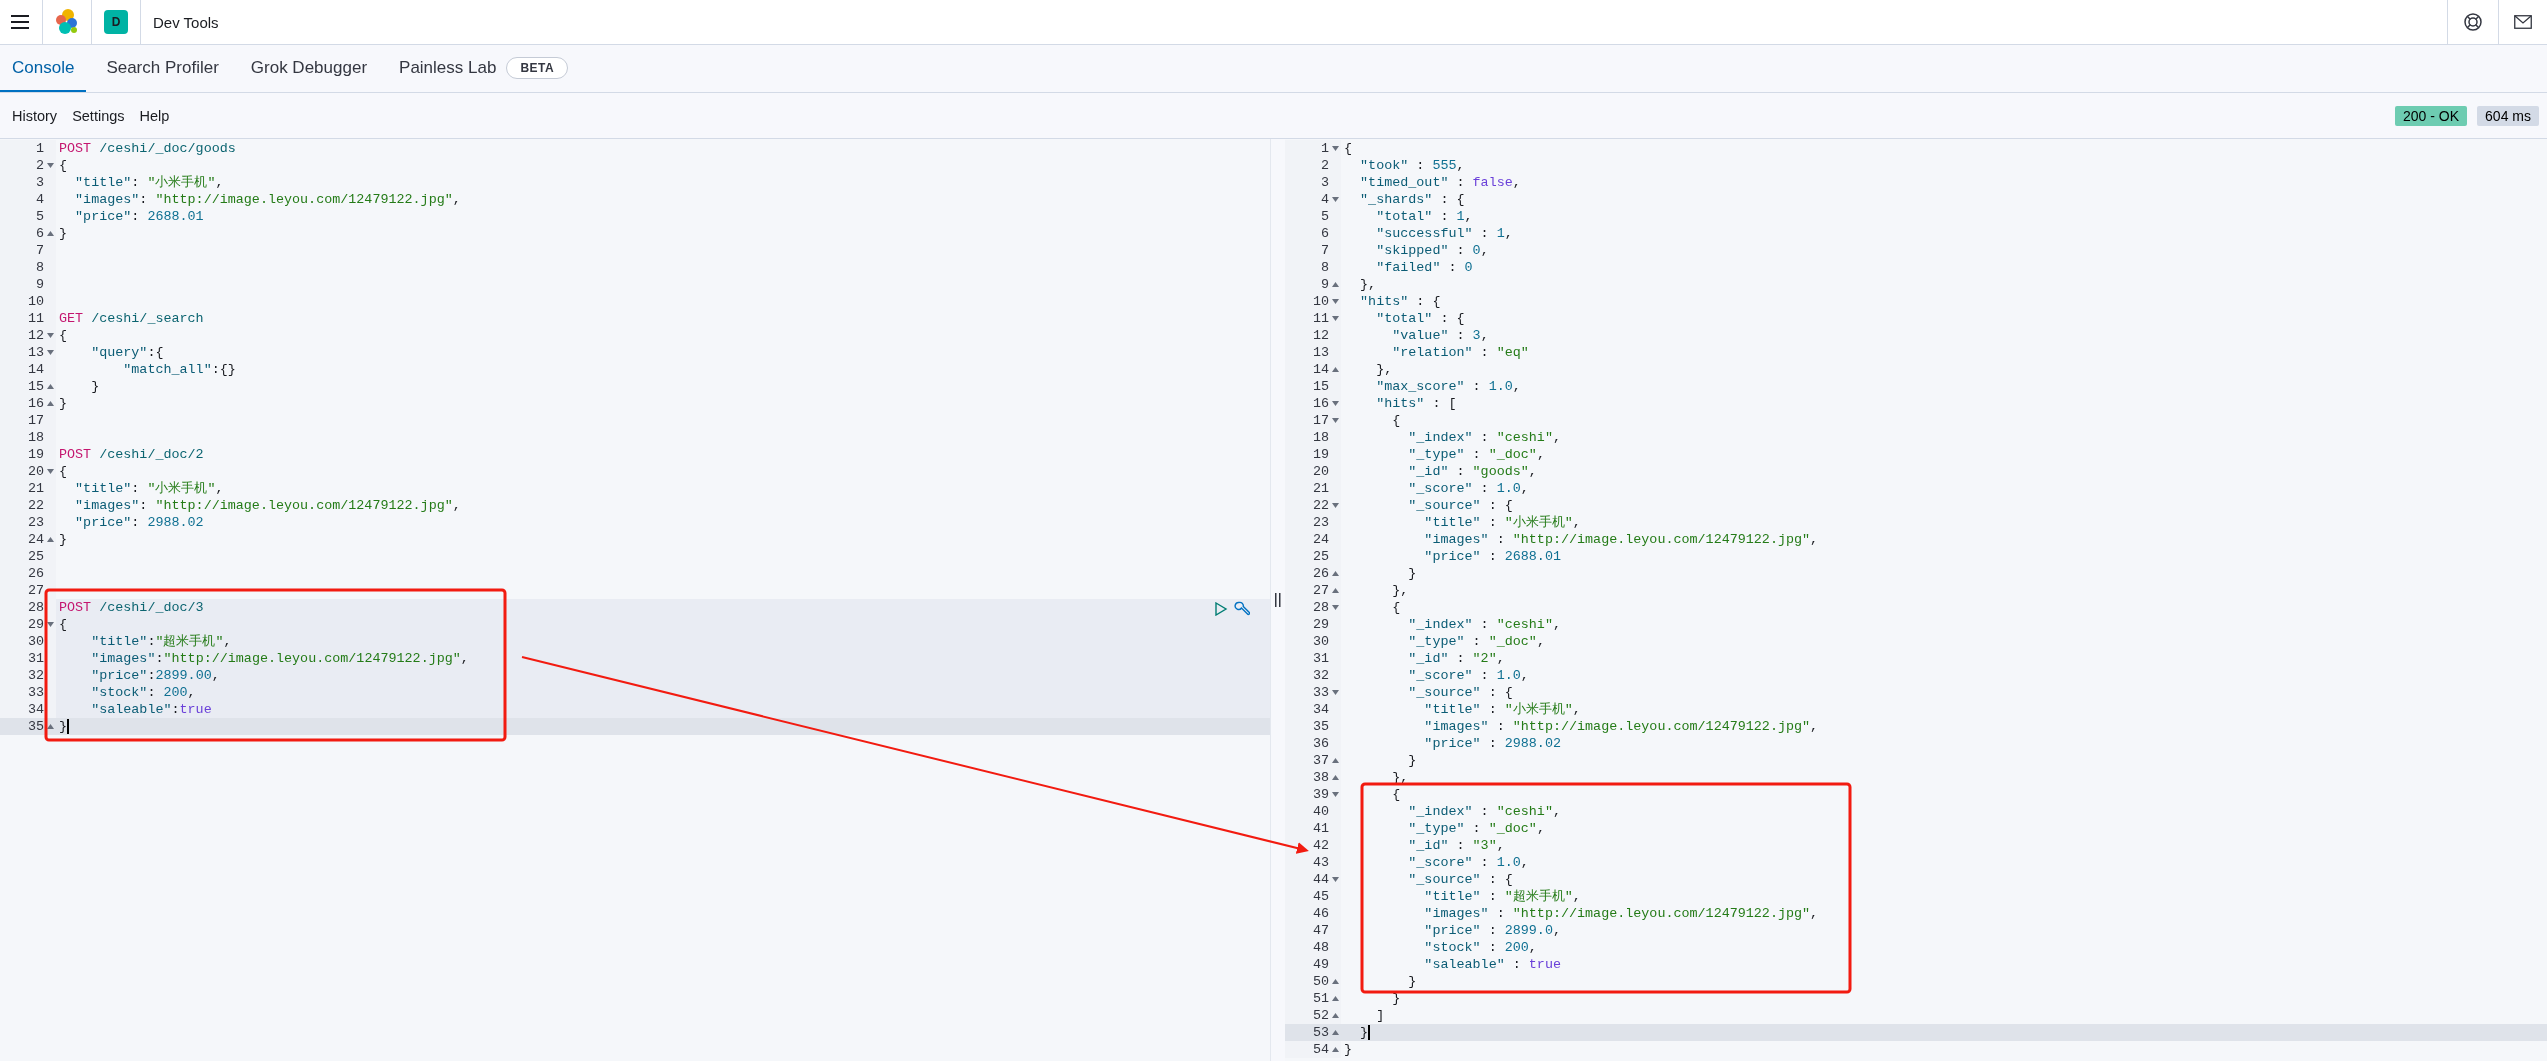 The height and width of the screenshot is (1061, 2547). I want to click on menu-link: Settings, so click(98, 115).